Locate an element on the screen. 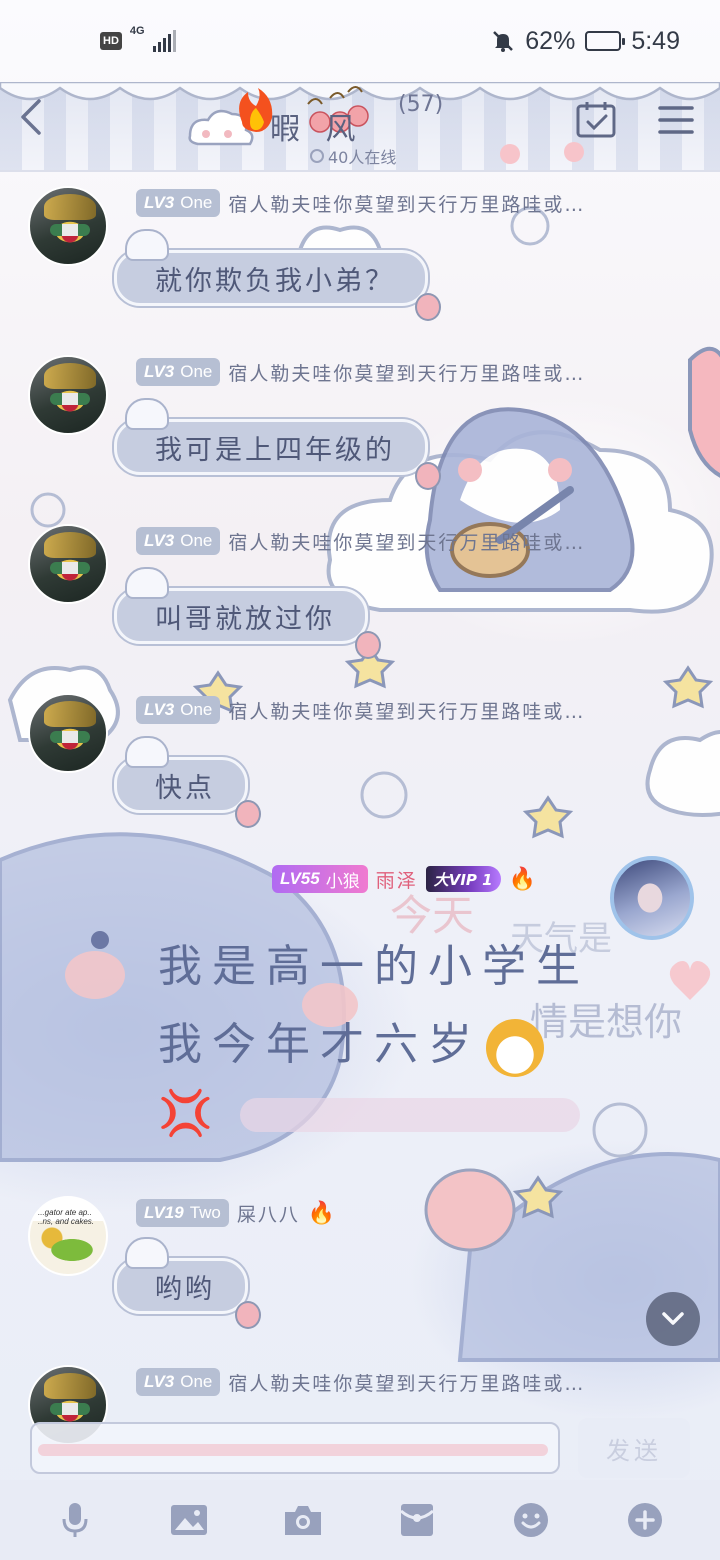 The height and width of the screenshot is (1560, 720). sender-nickname: 屎八八 is located at coordinates (268, 1213).